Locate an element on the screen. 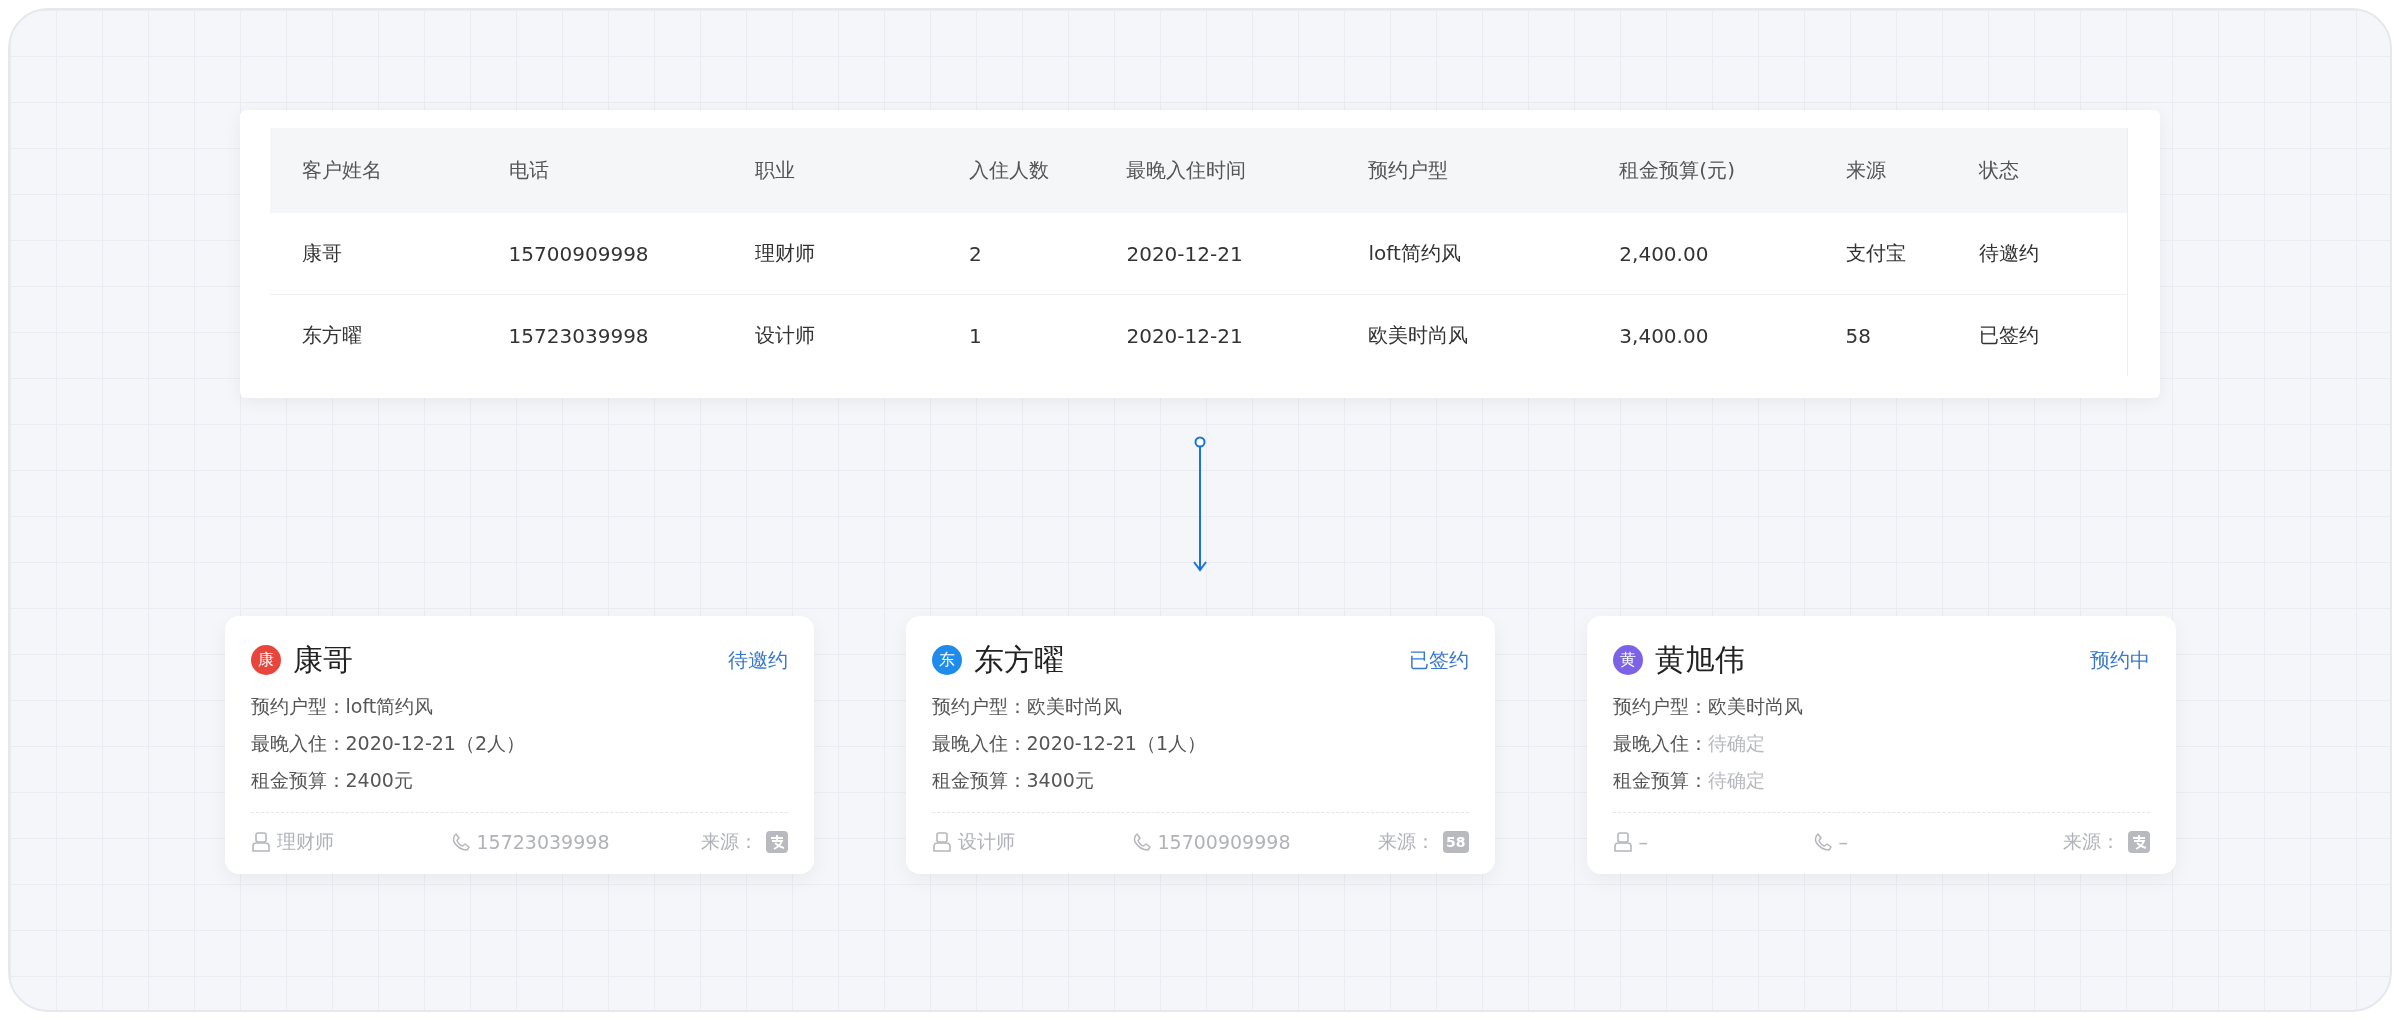 The width and height of the screenshot is (2400, 1020). customer-name: 东方曜 is located at coordinates (1018, 659).